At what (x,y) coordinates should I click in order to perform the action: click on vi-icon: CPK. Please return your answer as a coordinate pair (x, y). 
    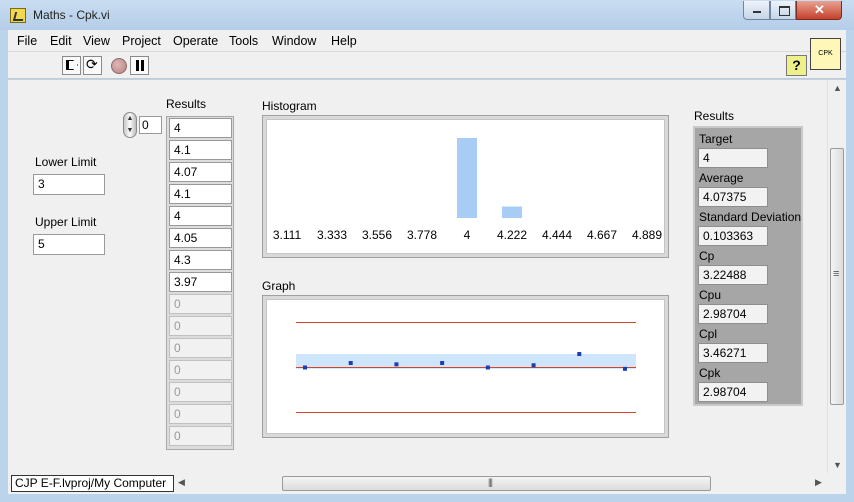
    Looking at the image, I should click on (825, 54).